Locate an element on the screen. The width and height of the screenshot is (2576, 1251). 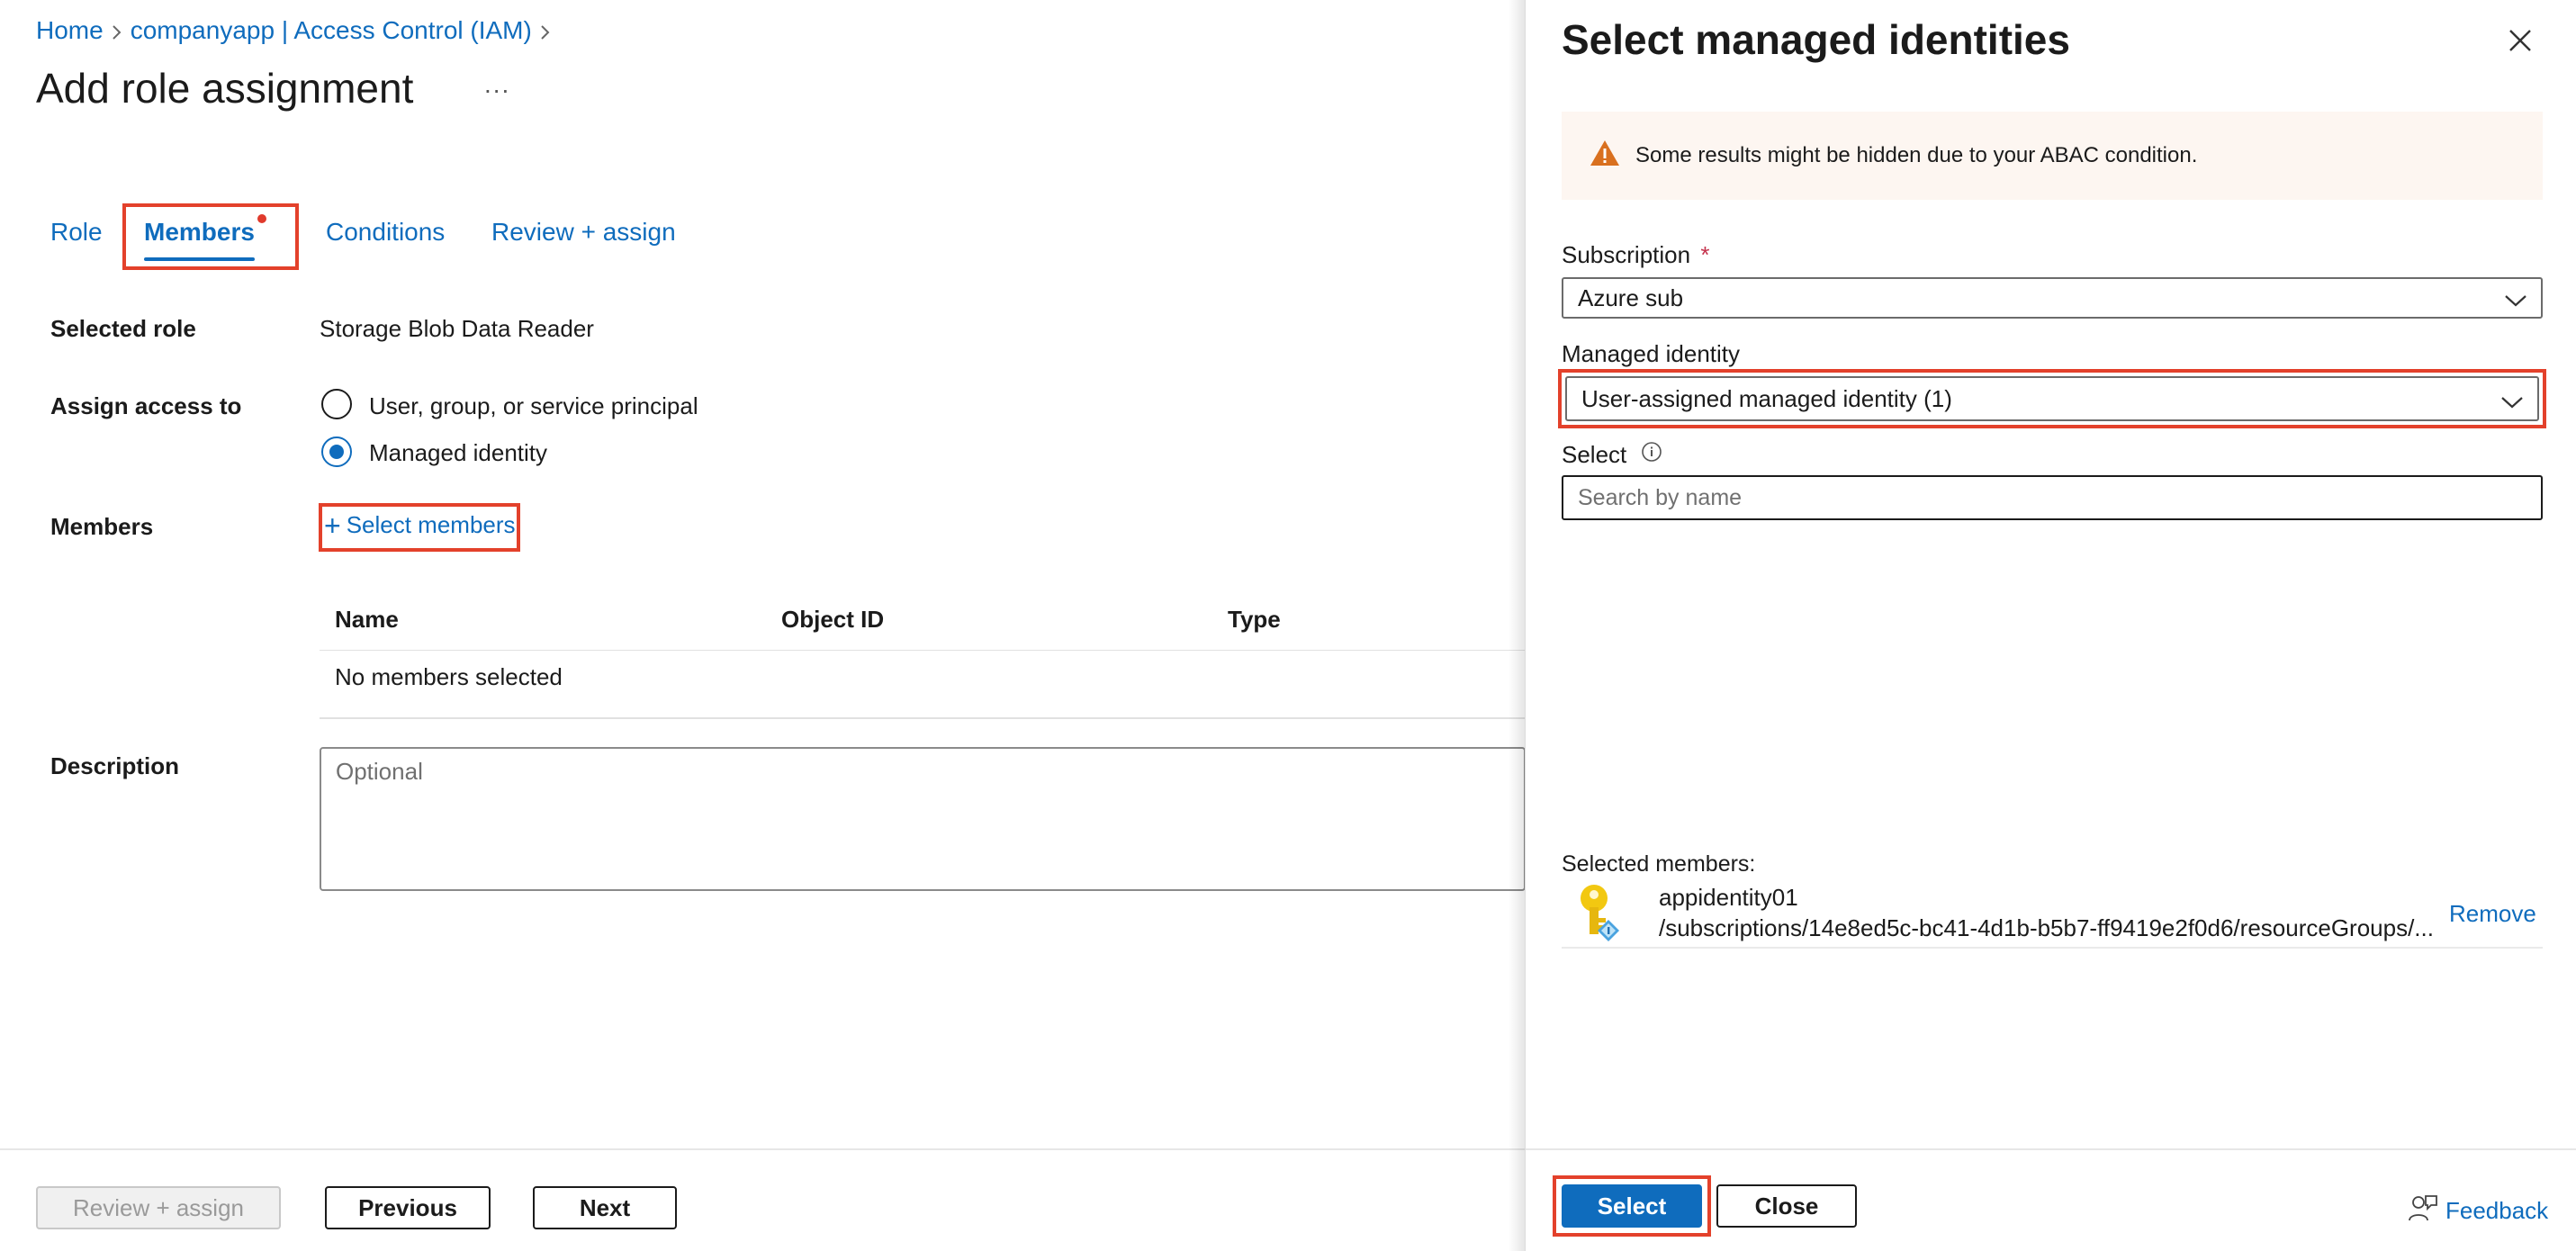
description-textarea: Optional is located at coordinates (923, 819).